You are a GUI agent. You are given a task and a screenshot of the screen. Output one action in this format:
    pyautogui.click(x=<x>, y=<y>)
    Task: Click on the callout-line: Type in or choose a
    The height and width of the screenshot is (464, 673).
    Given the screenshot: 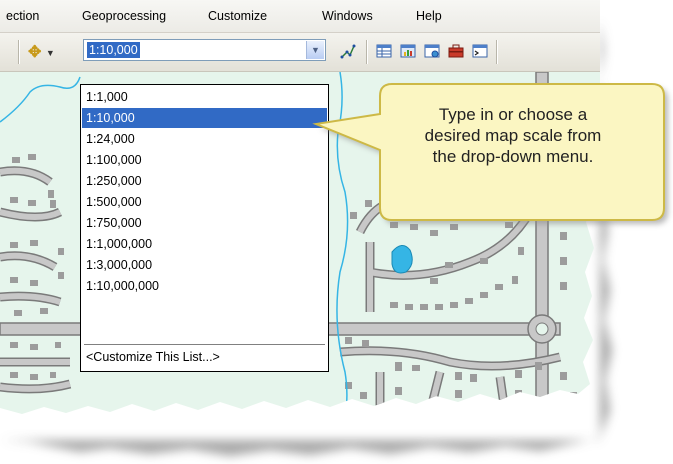 What is the action you would take?
    pyautogui.click(x=513, y=114)
    